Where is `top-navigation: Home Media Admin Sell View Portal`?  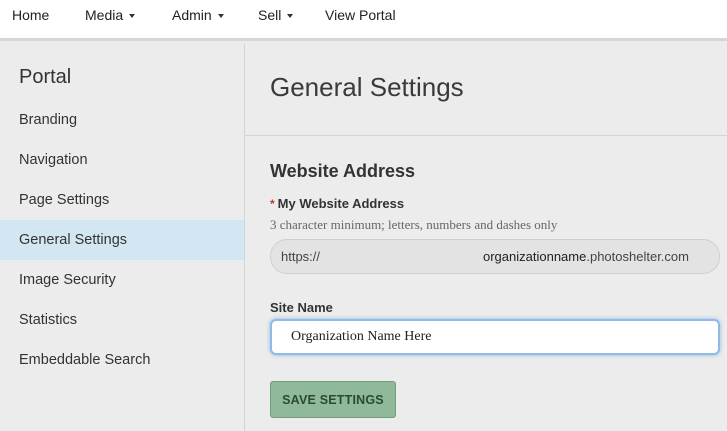
top-navigation: Home Media Admin Sell View Portal is located at coordinates (363, 20).